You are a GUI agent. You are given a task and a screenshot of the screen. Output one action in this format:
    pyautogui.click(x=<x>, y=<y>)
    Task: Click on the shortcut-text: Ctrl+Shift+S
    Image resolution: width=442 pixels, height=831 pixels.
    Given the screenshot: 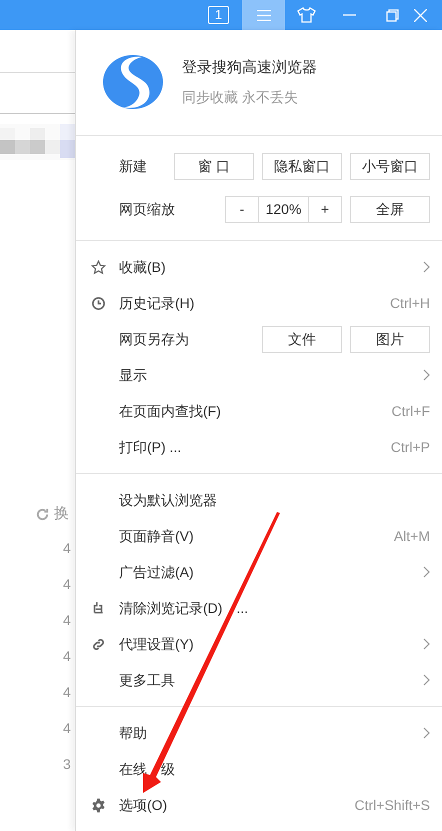 What is the action you would take?
    pyautogui.click(x=392, y=805)
    